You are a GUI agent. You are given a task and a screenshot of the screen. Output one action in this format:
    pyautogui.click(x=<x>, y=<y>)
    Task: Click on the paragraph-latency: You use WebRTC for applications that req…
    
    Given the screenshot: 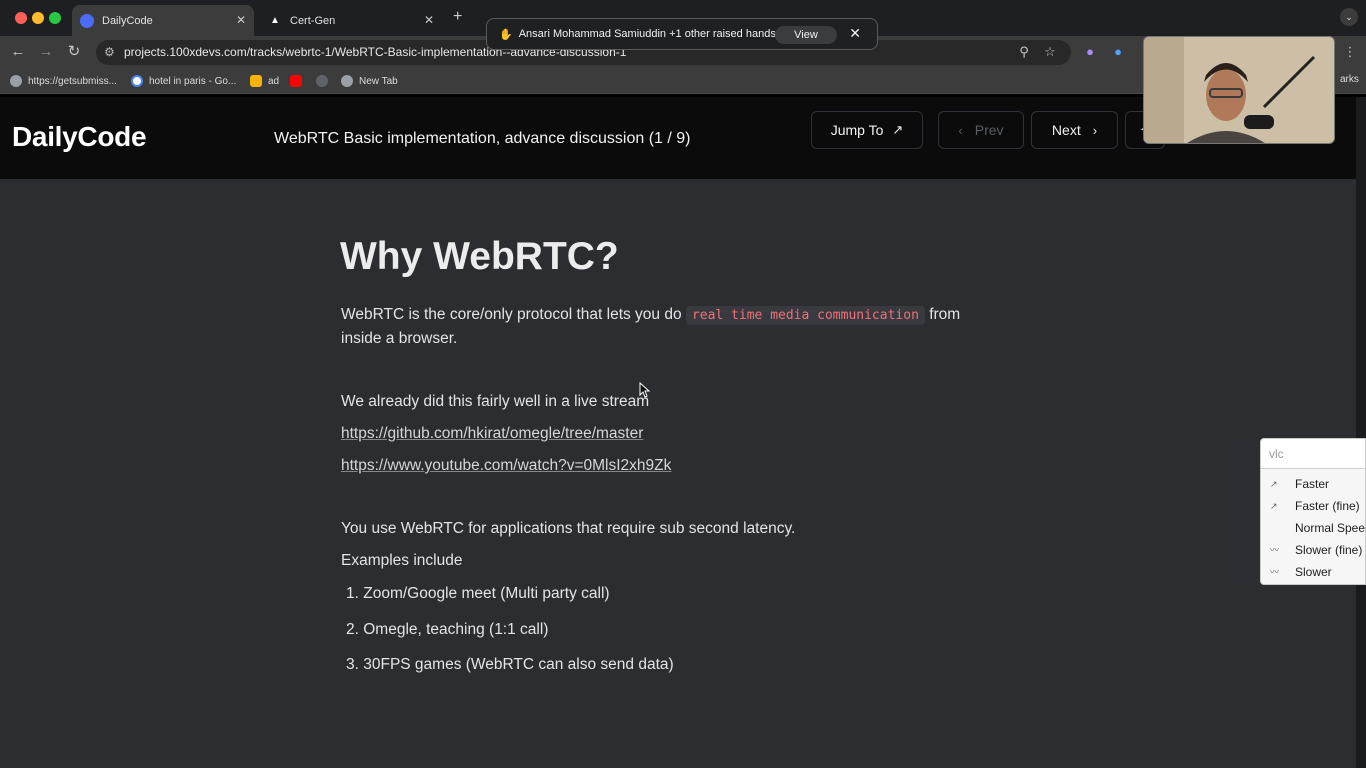 What is the action you would take?
    pyautogui.click(x=568, y=528)
    